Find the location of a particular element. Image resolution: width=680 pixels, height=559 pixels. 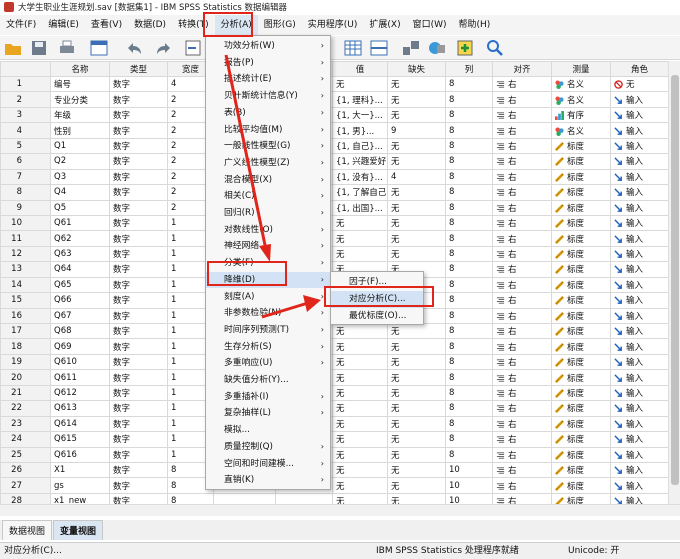

menu-2: 查看(V) is located at coordinates (106, 25).